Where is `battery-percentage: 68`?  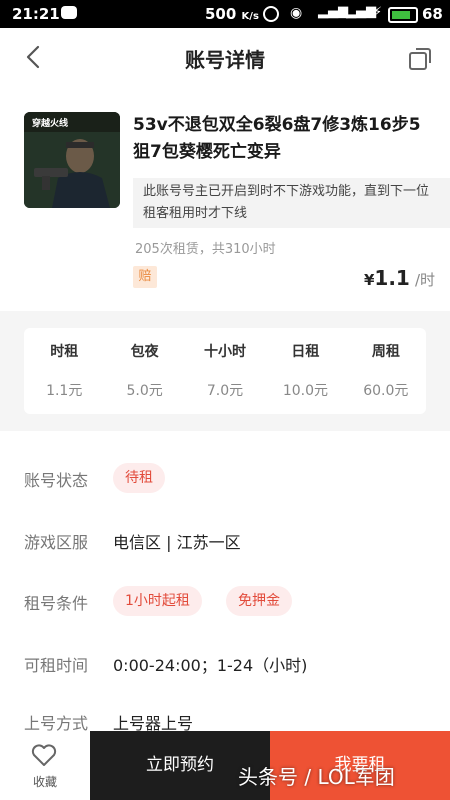 battery-percentage: 68 is located at coordinates (432, 14).